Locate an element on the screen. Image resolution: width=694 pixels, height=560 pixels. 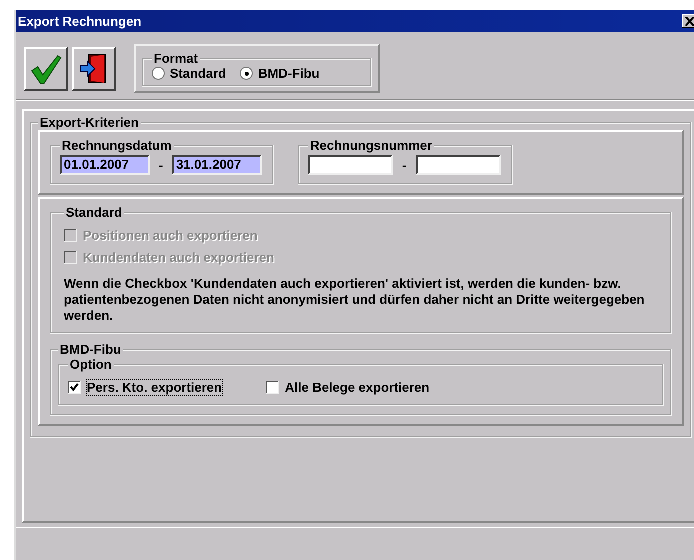
group-title: Format is located at coordinates (176, 58).